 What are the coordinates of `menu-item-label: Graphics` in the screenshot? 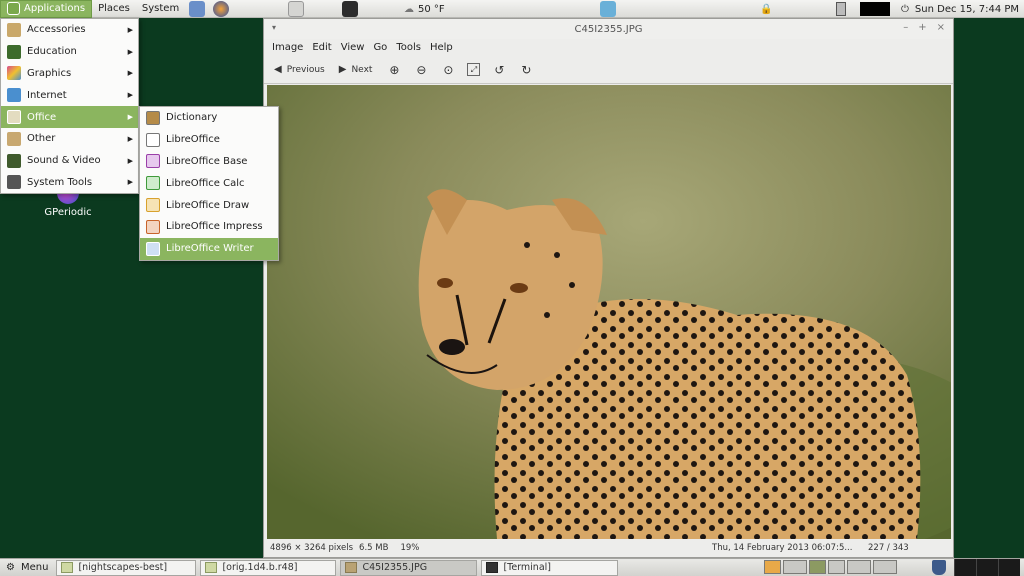 It's located at (49, 73).